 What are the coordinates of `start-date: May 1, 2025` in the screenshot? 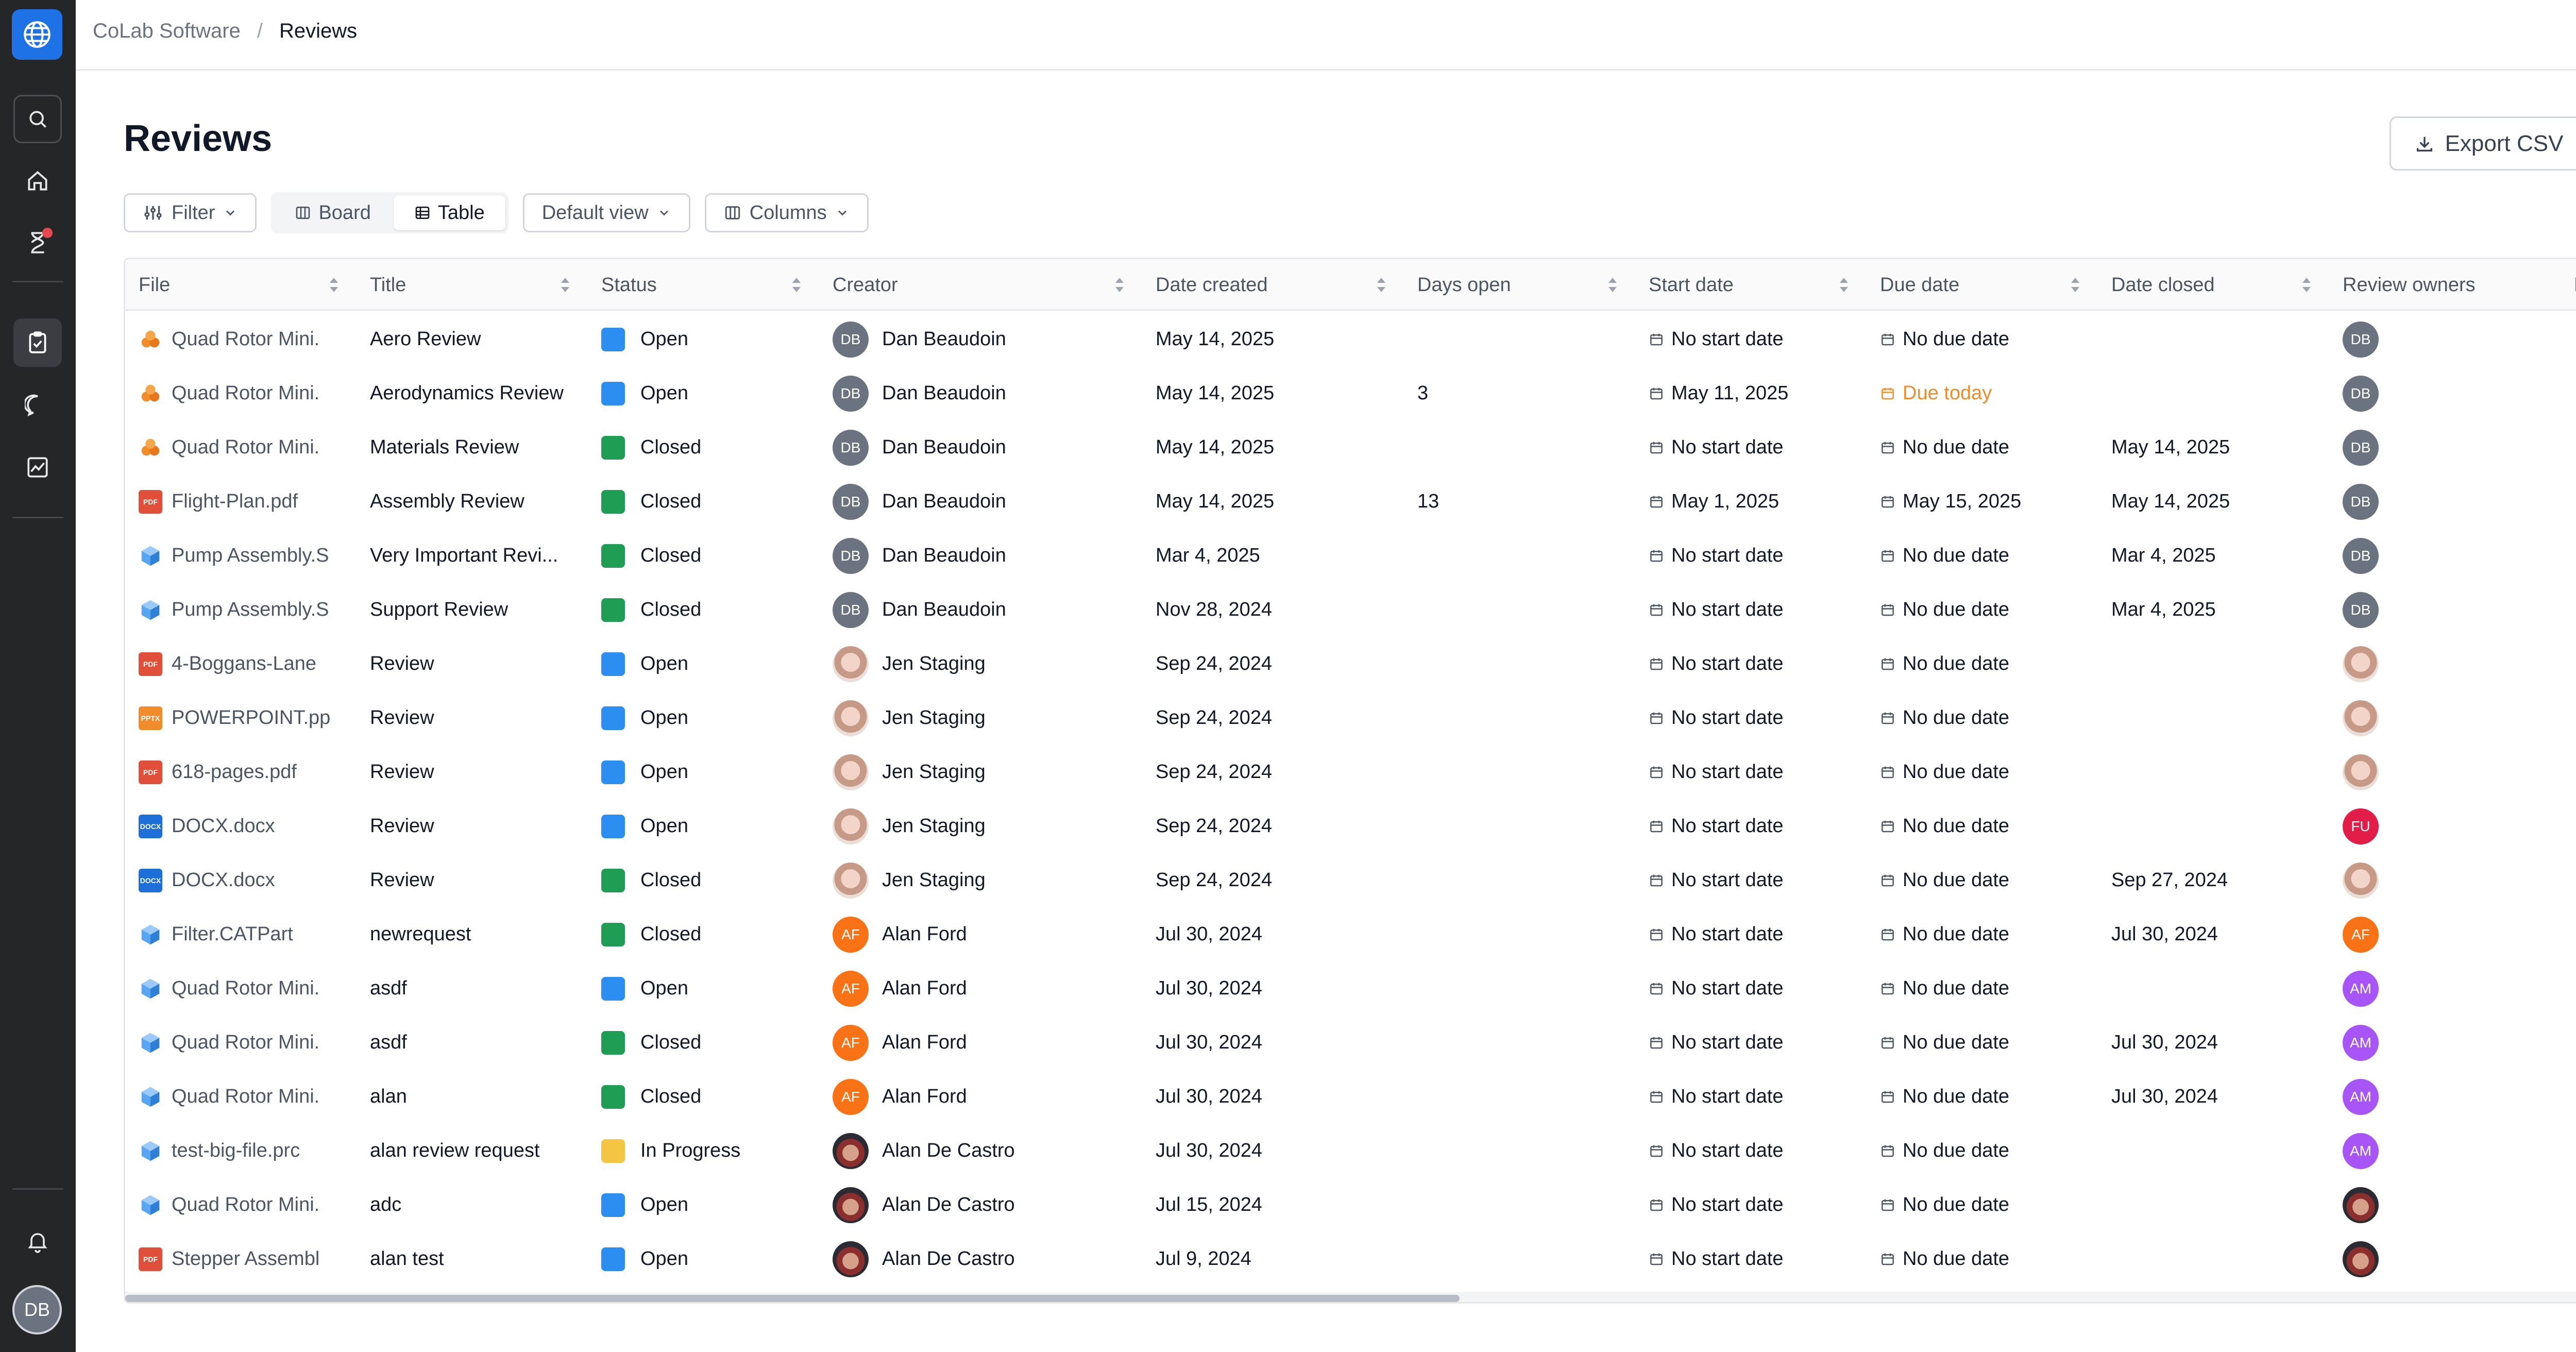 It's located at (1725, 502).